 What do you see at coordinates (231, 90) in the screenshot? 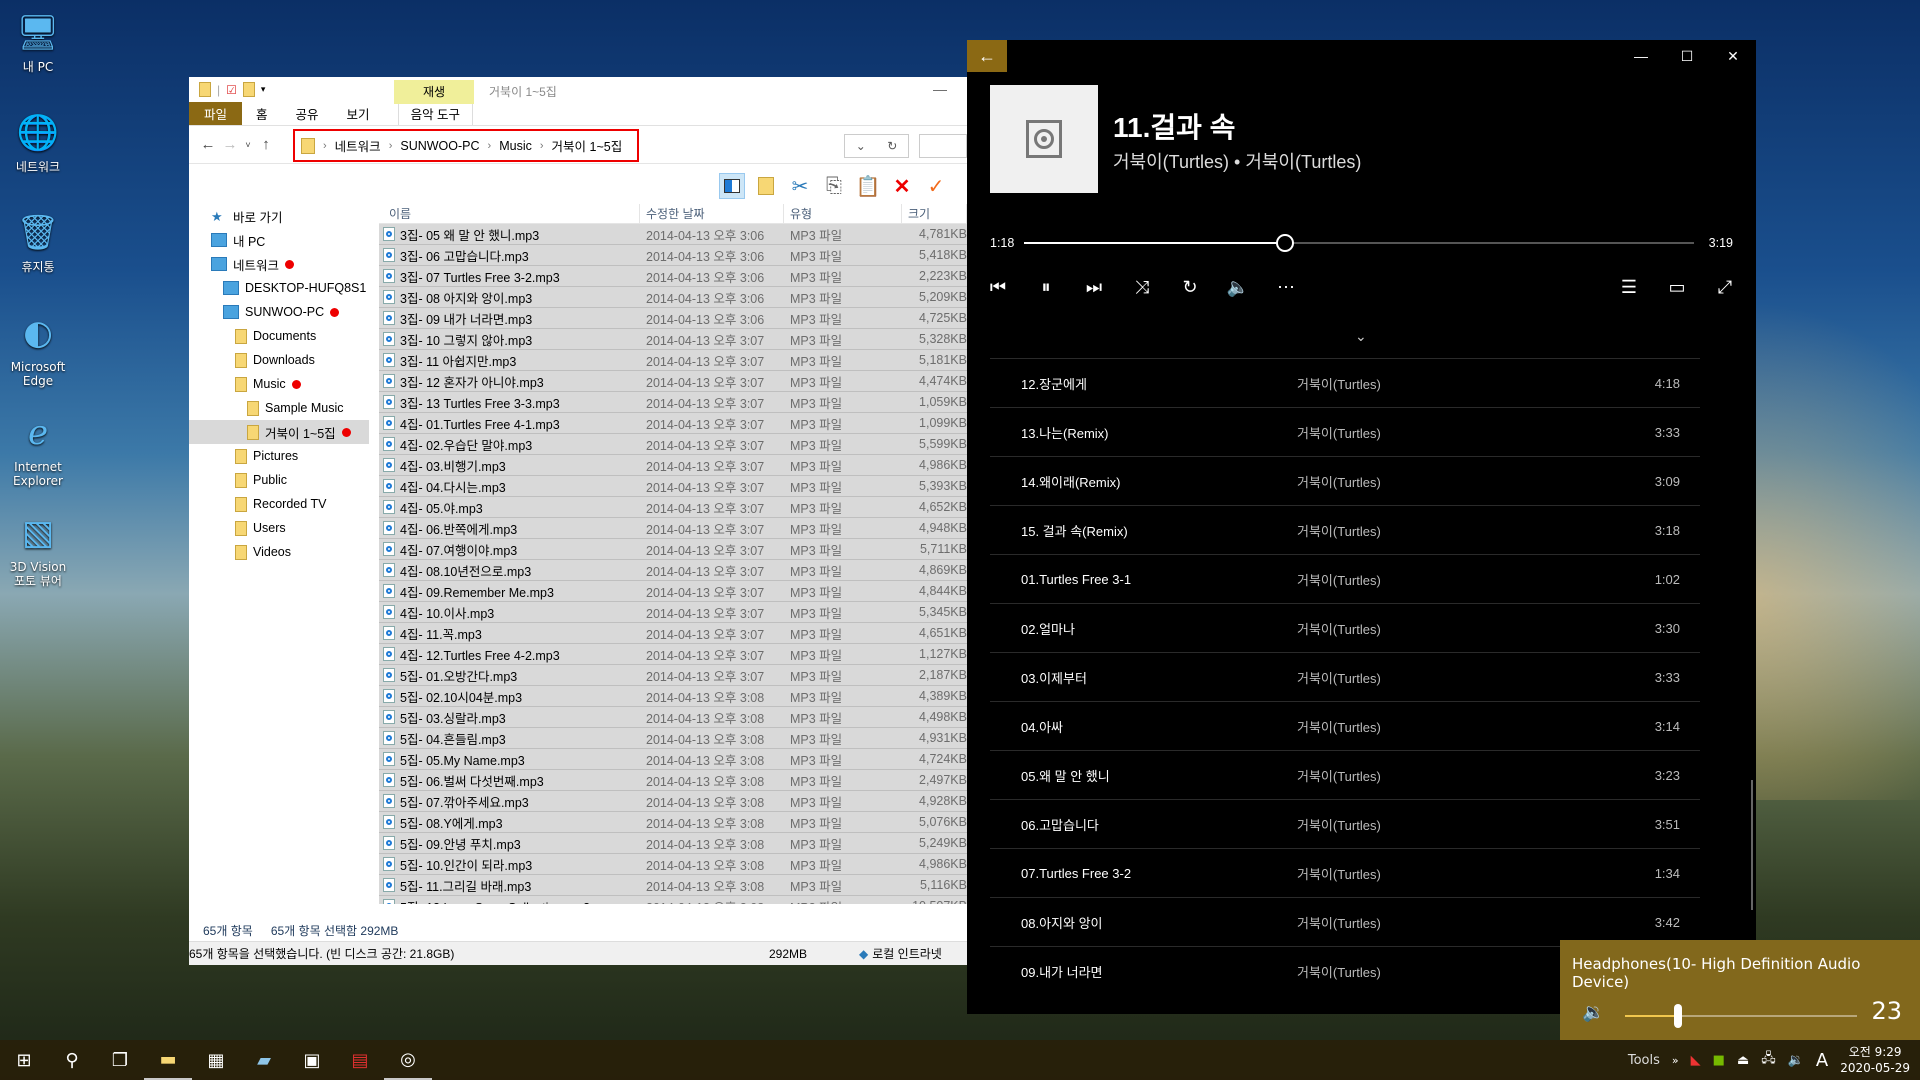
I see `properties-icon: ☑` at bounding box center [231, 90].